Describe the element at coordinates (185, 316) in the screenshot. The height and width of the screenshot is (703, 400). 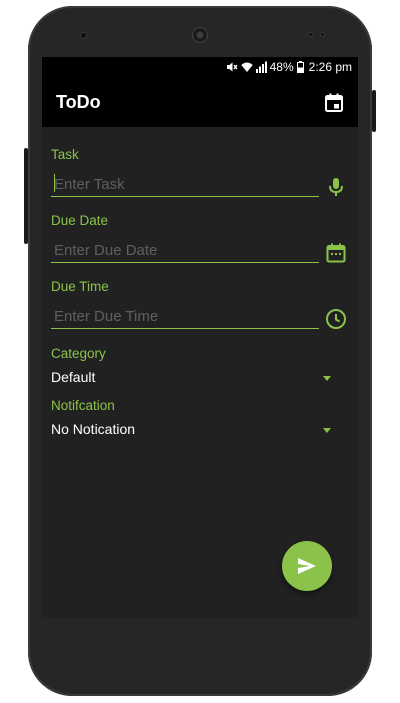
I see `due-time-input` at that location.